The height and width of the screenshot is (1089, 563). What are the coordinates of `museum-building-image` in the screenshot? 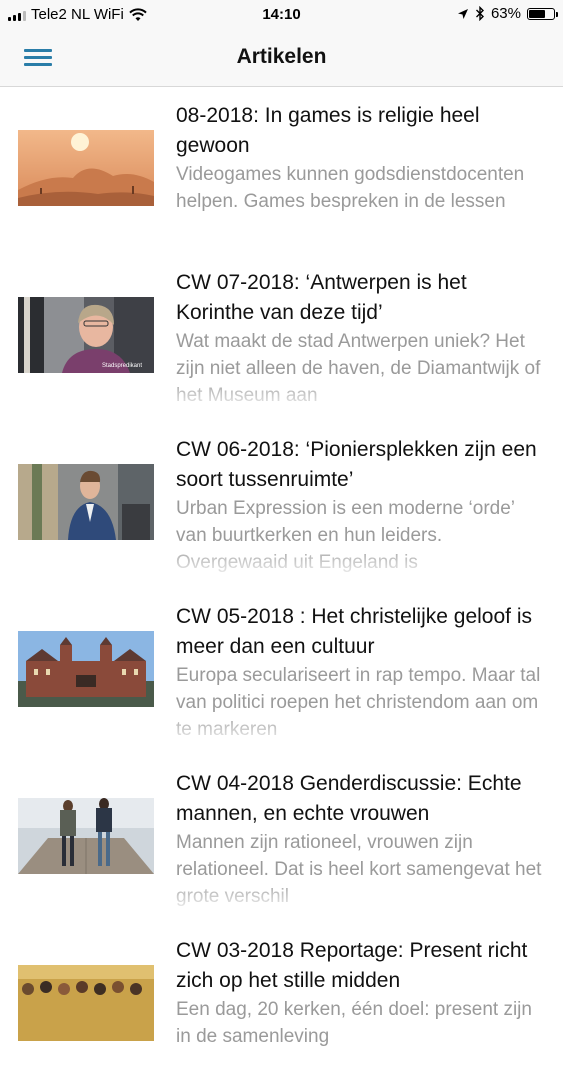 It's located at (86, 669).